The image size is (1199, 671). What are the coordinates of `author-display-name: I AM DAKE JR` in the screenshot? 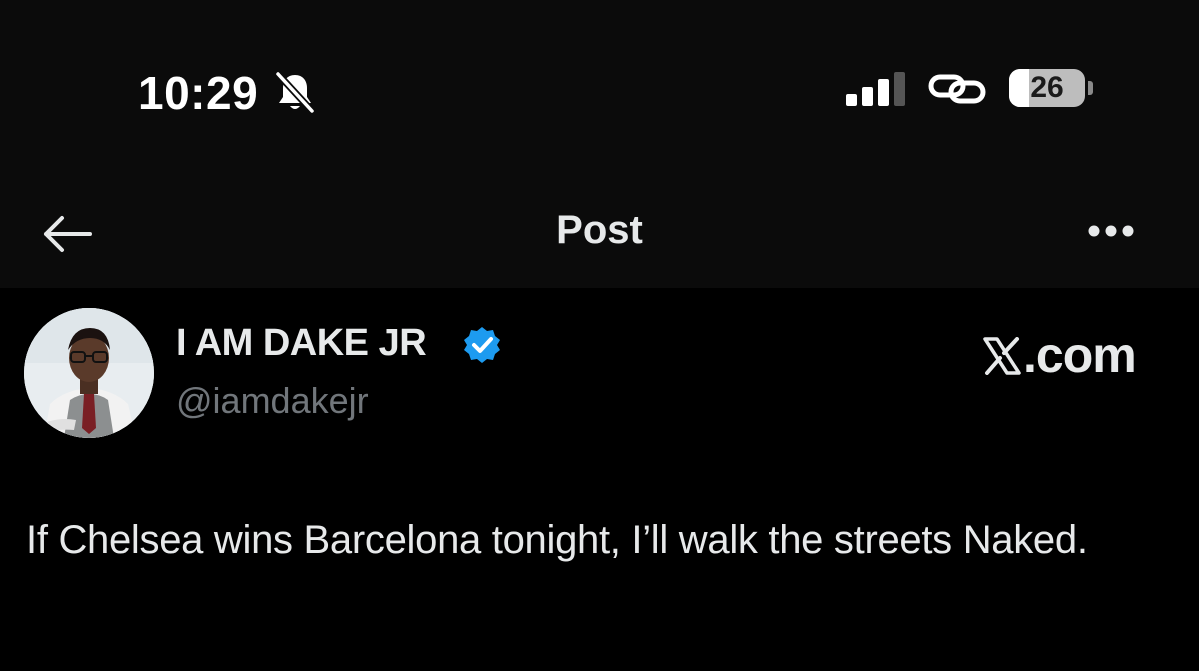 It's located at (301, 343).